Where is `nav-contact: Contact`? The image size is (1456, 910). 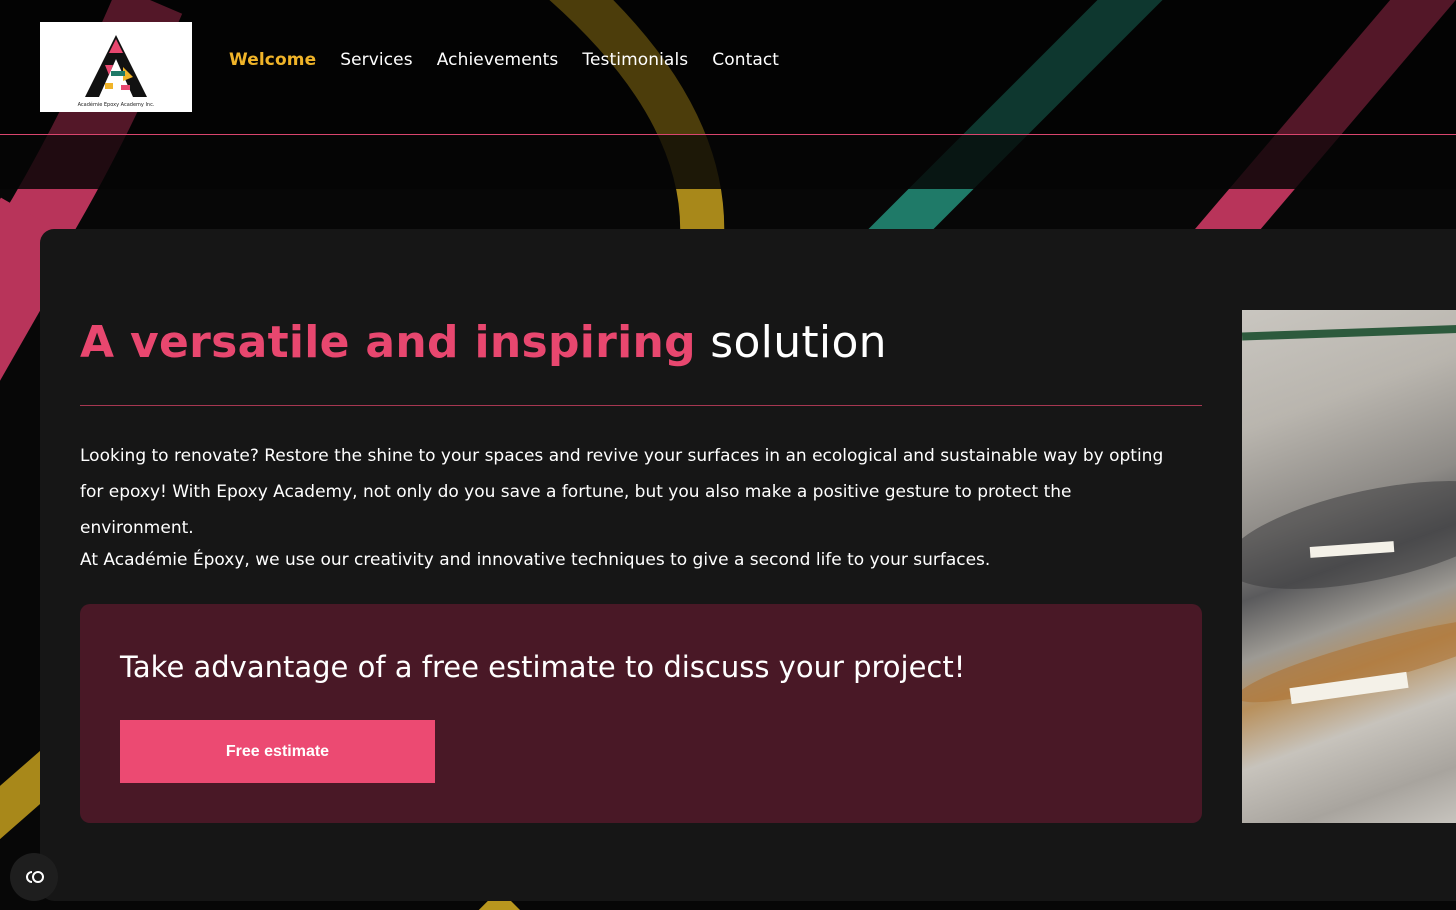 nav-contact: Contact is located at coordinates (745, 60).